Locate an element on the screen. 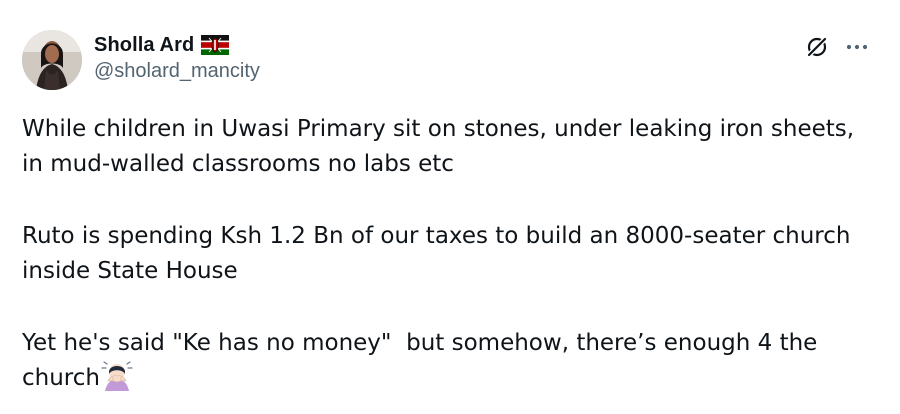 The width and height of the screenshot is (900, 414). woman-facepalming-emoji is located at coordinates (117, 376).